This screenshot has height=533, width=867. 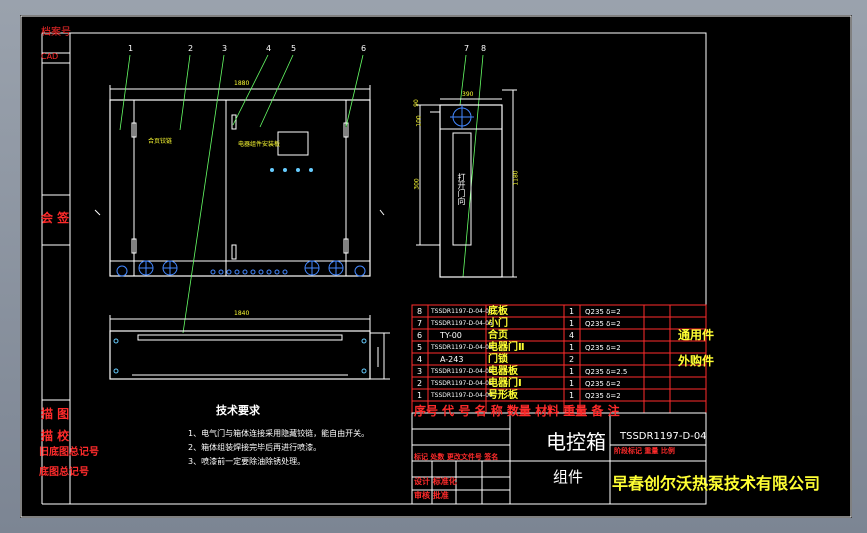 What do you see at coordinates (420, 359) in the screenshot?
I see `bom-row-no: 4` at bounding box center [420, 359].